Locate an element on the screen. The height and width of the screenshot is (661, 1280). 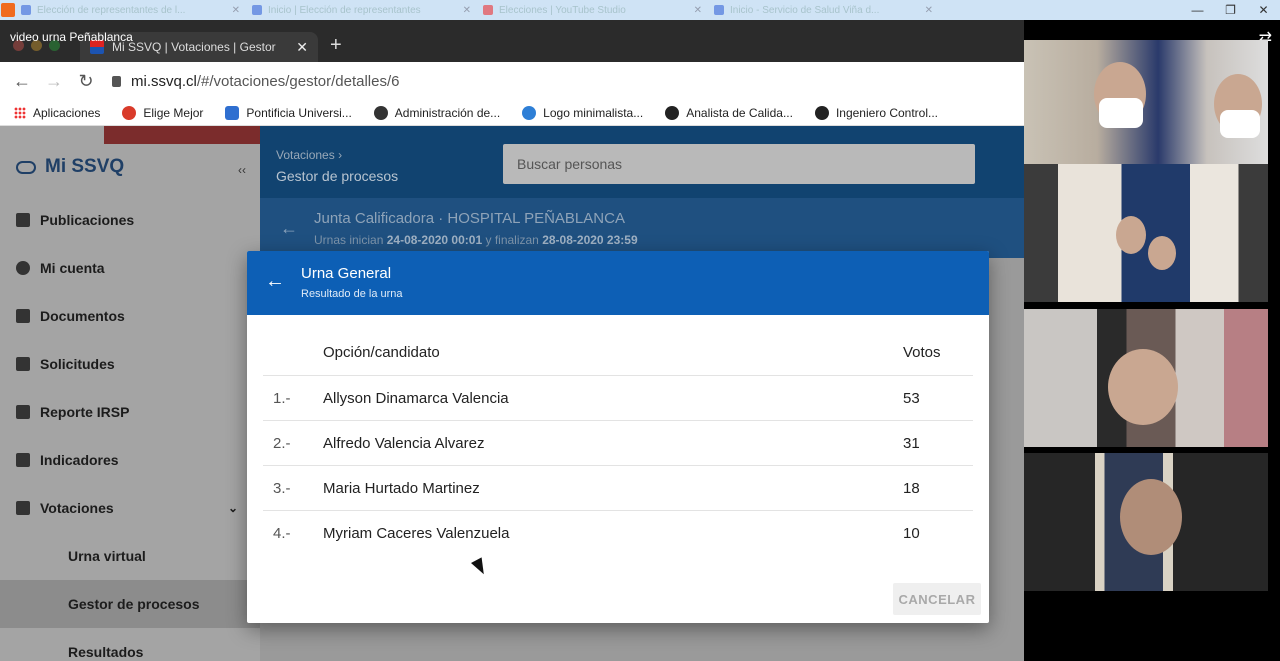
bar-chart-icon is located at coordinates (23, 460).